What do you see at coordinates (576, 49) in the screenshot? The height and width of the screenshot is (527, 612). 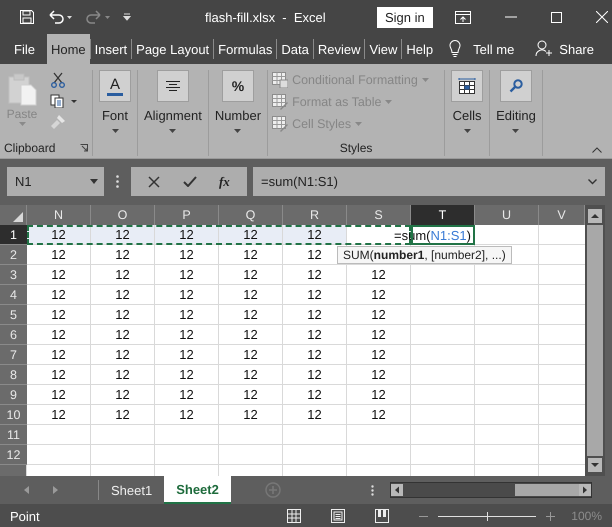 I see `share-button: Share` at bounding box center [576, 49].